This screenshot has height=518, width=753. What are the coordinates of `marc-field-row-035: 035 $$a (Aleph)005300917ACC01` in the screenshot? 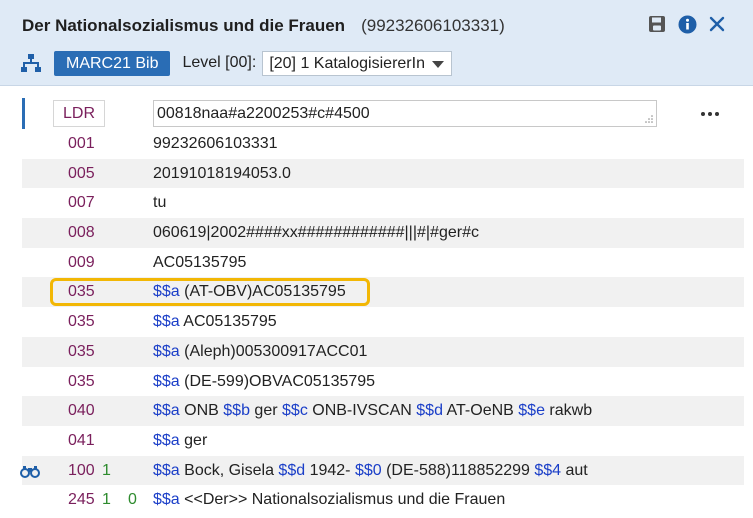 It's located at (383, 351).